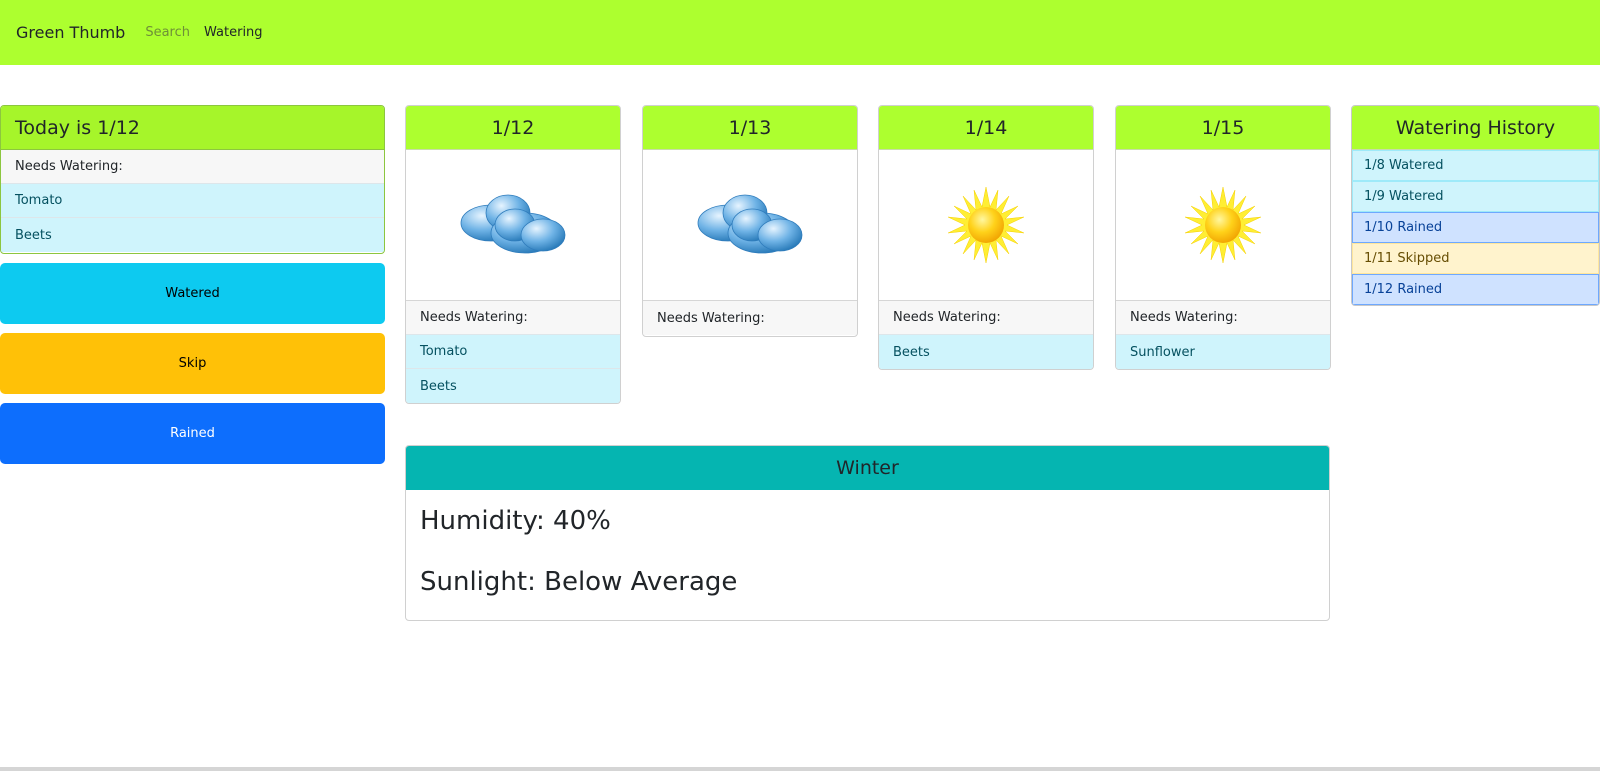  I want to click on today-title: Today is 1/12, so click(192, 128).